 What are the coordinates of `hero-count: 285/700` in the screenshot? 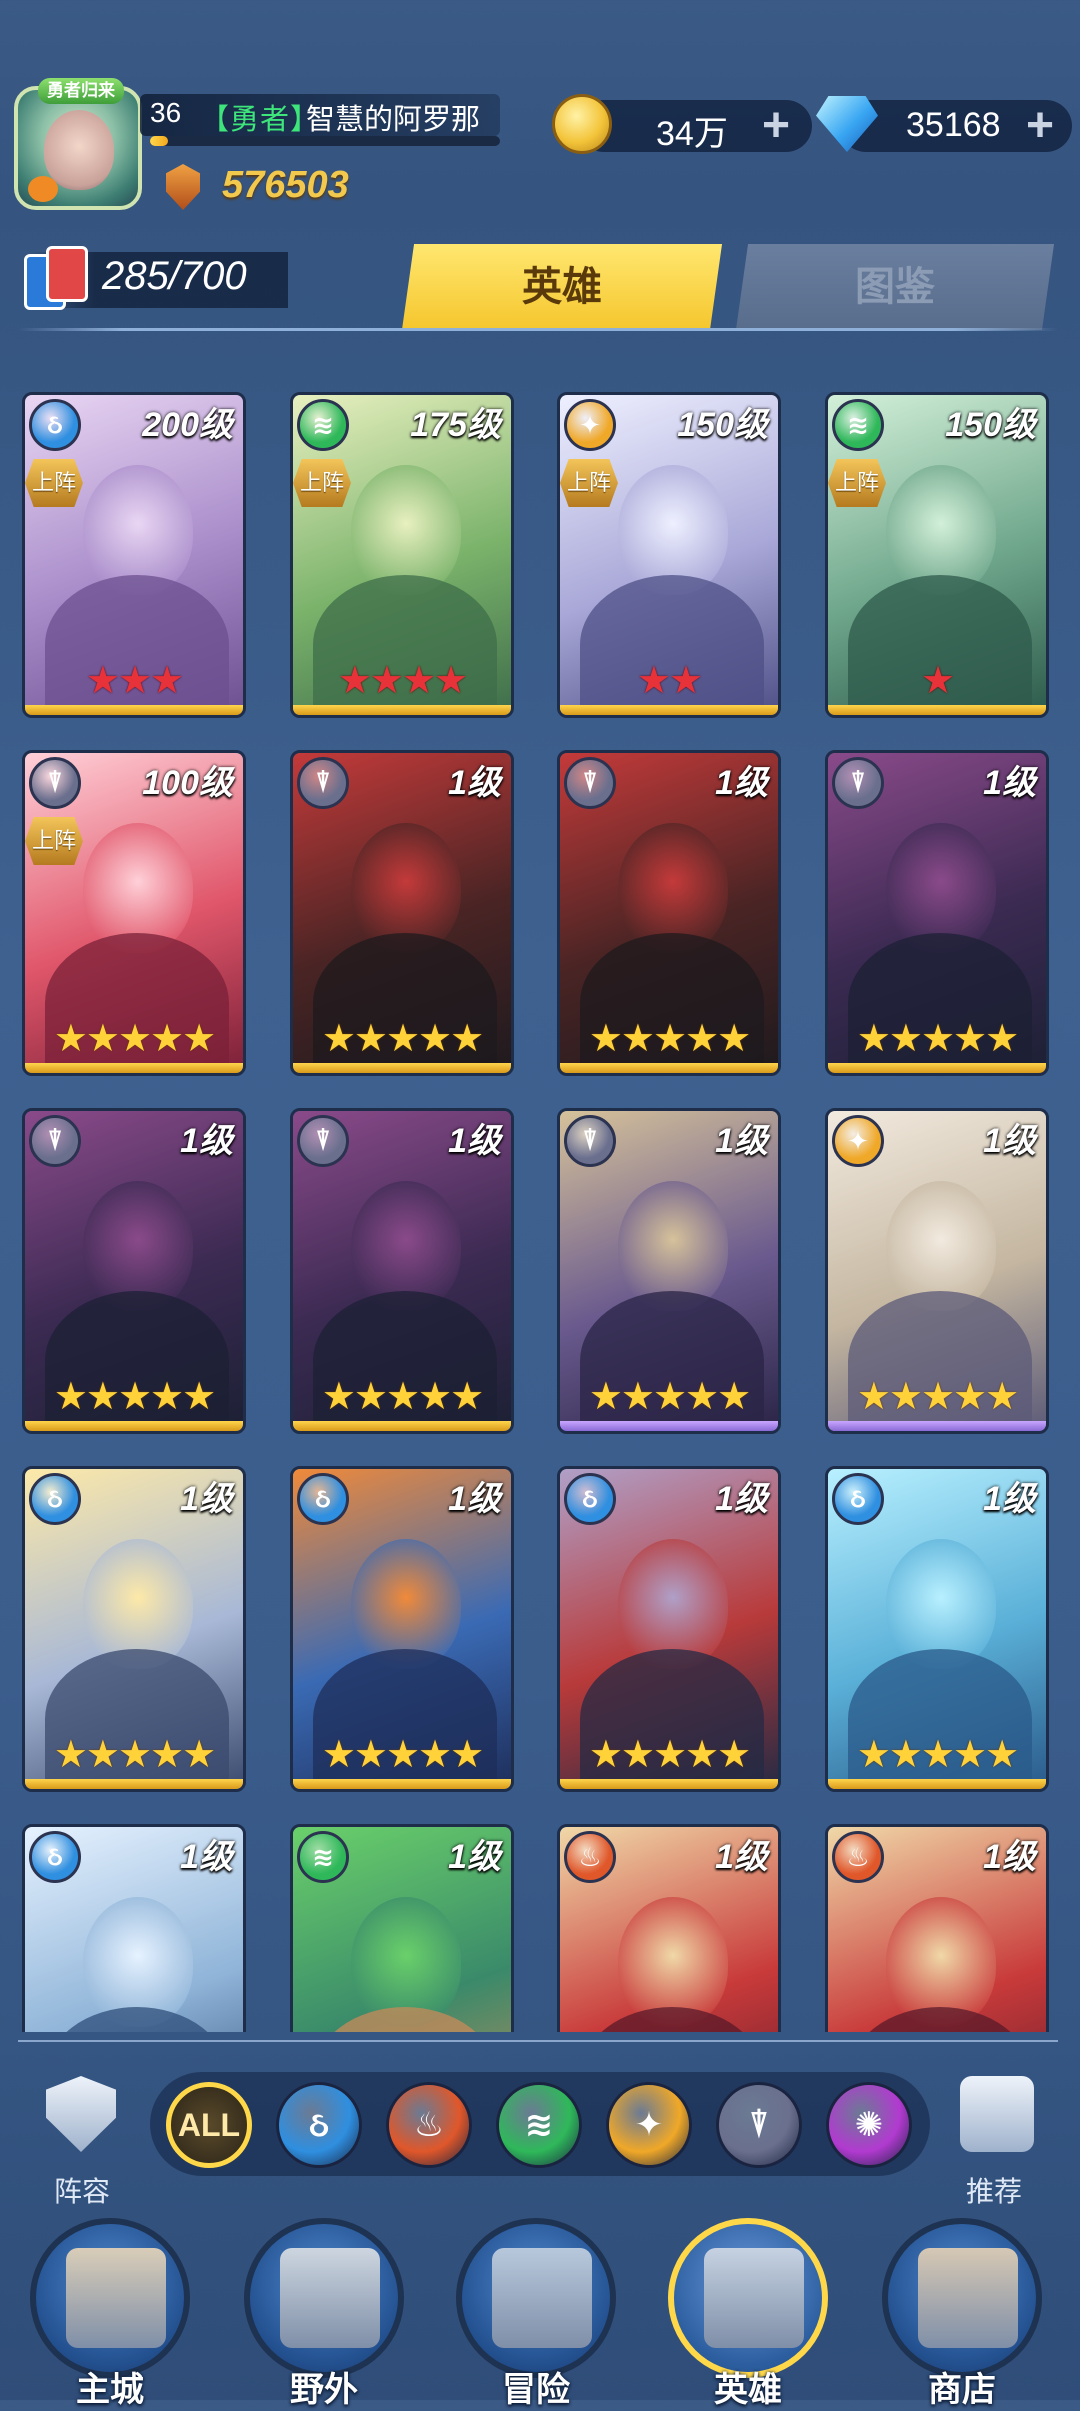 It's located at (174, 276).